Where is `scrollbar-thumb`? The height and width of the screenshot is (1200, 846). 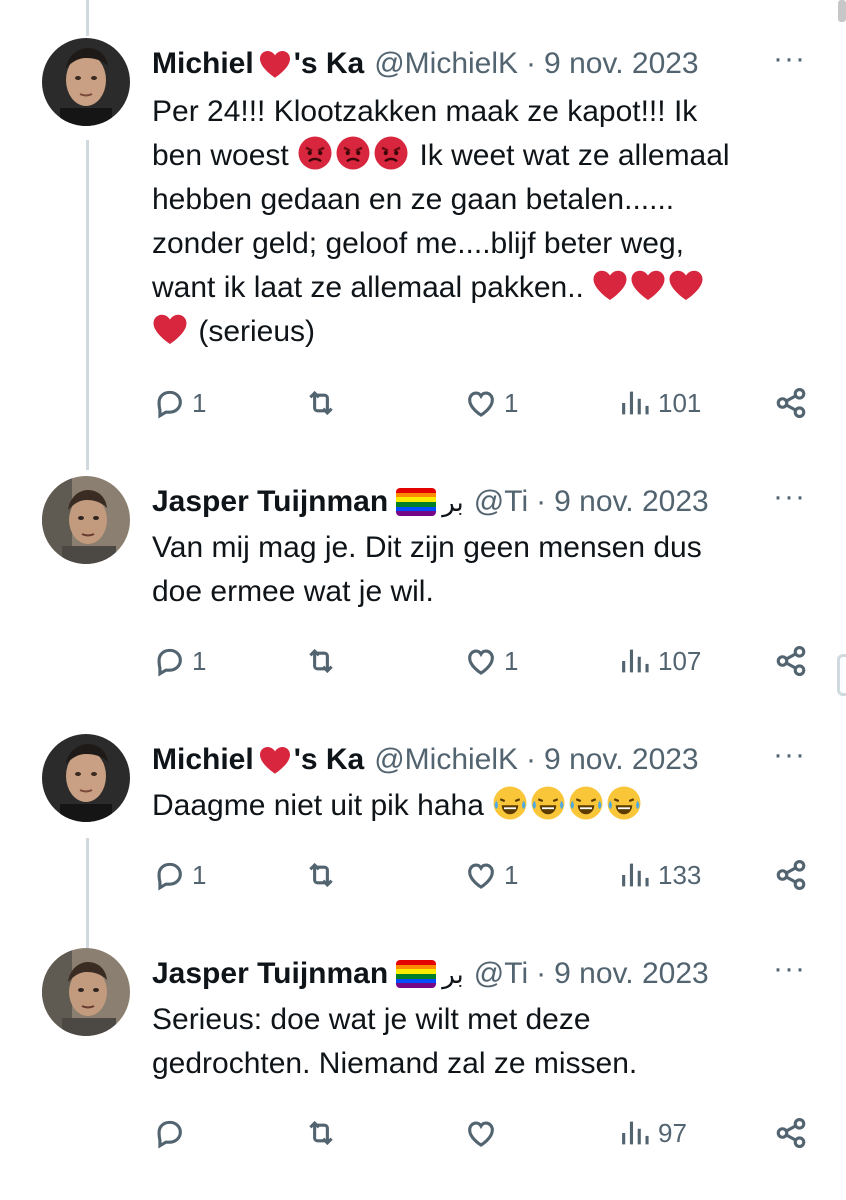 scrollbar-thumb is located at coordinates (842, 11).